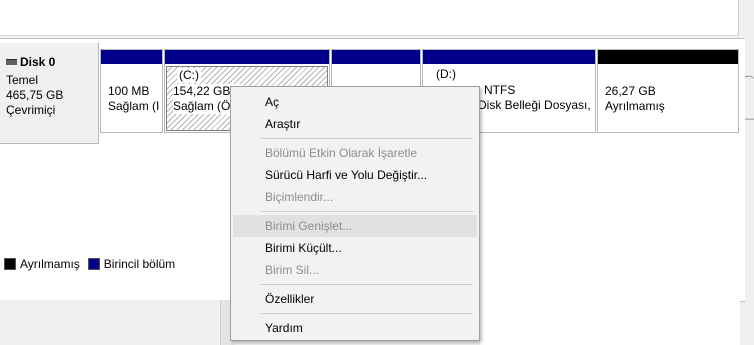 This screenshot has height=345, width=754. Describe the element at coordinates (355, 124) in the screenshot. I see `menu-item-explore: Araştır` at that location.